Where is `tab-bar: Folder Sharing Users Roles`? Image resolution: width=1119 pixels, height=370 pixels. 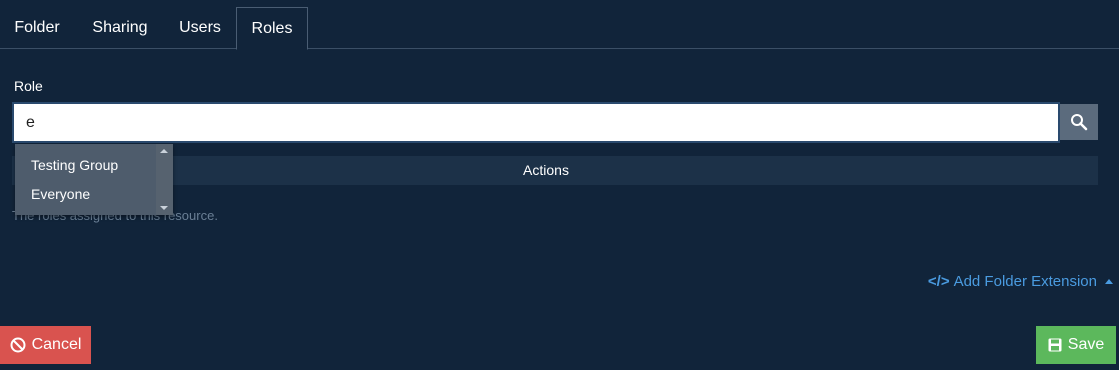
tab-bar: Folder Sharing Users Roles is located at coordinates (559, 25).